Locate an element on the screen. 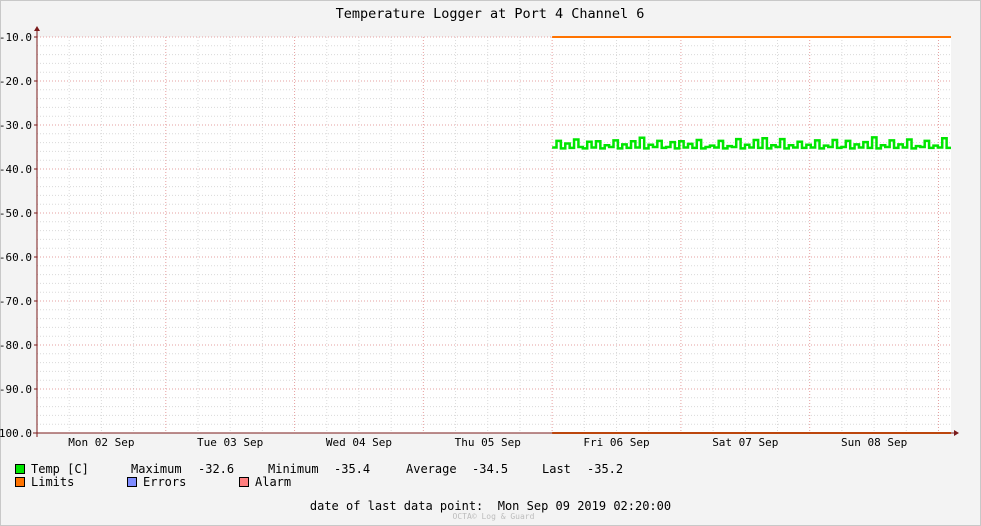  legend-second-row: Limits Errors Alarm is located at coordinates (153, 482).